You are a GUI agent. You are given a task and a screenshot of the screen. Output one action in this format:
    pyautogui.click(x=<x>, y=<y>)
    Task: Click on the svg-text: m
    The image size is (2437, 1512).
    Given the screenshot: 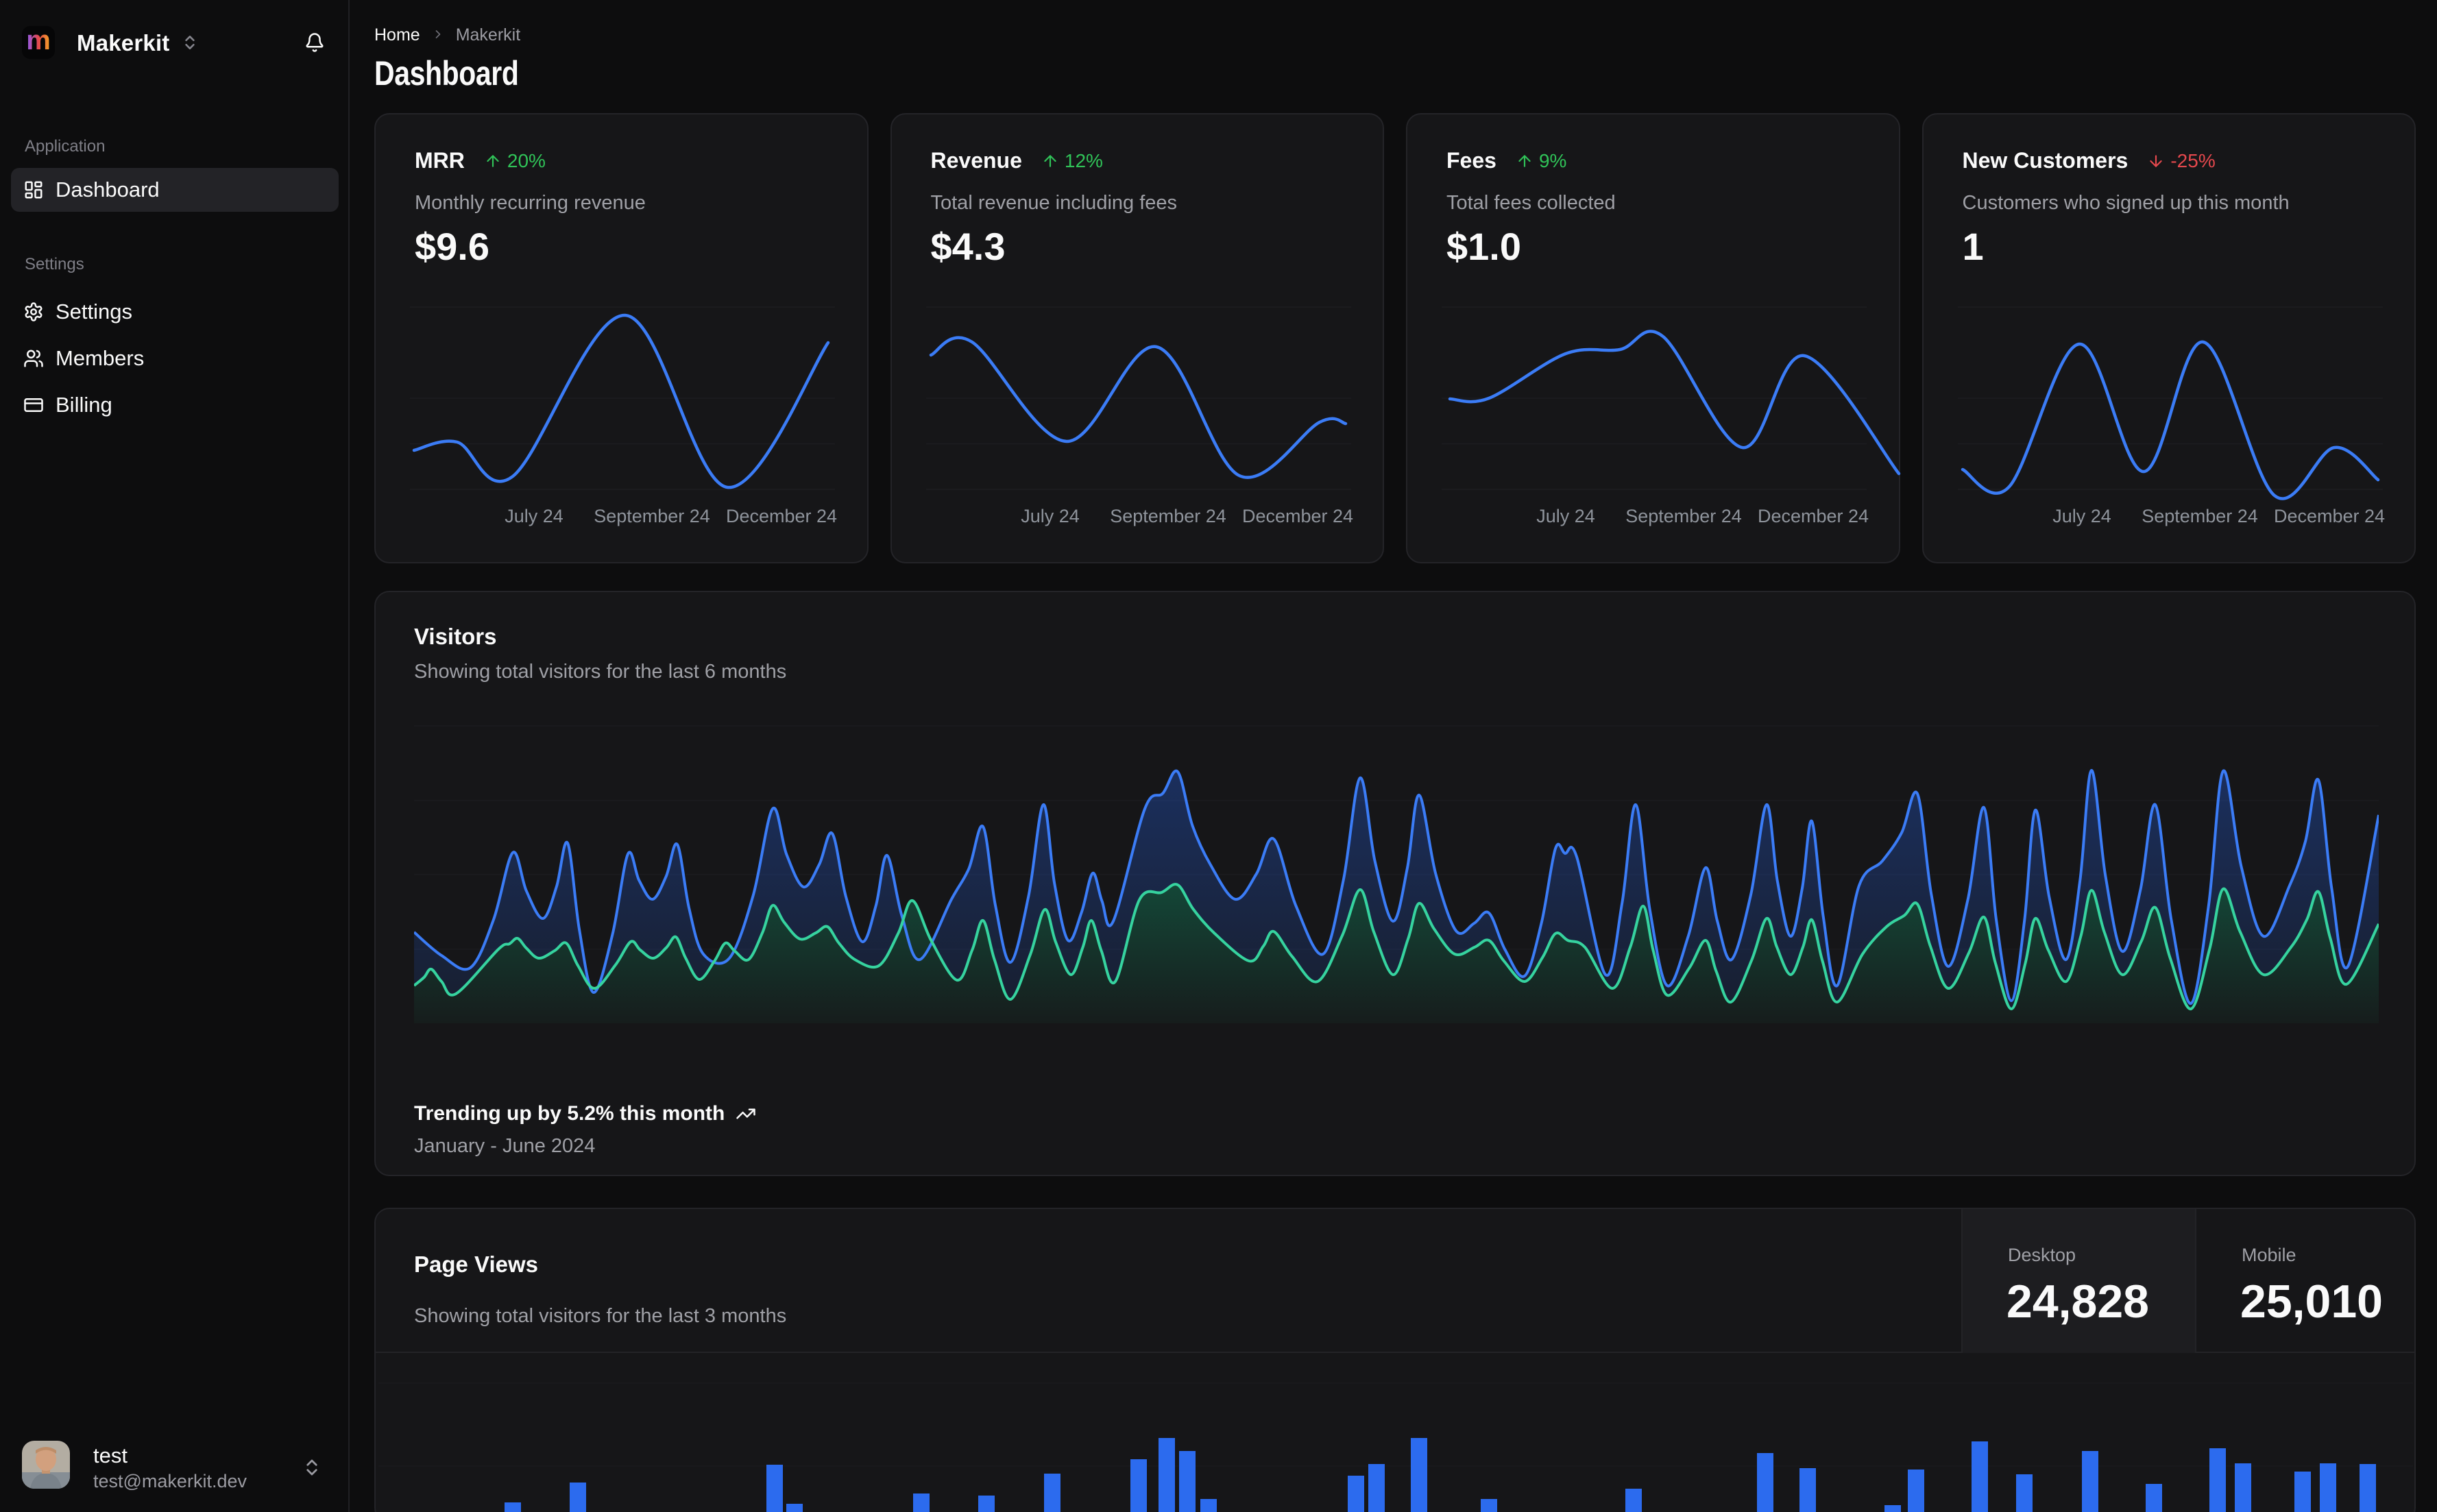 What is the action you would take?
    pyautogui.click(x=38, y=41)
    